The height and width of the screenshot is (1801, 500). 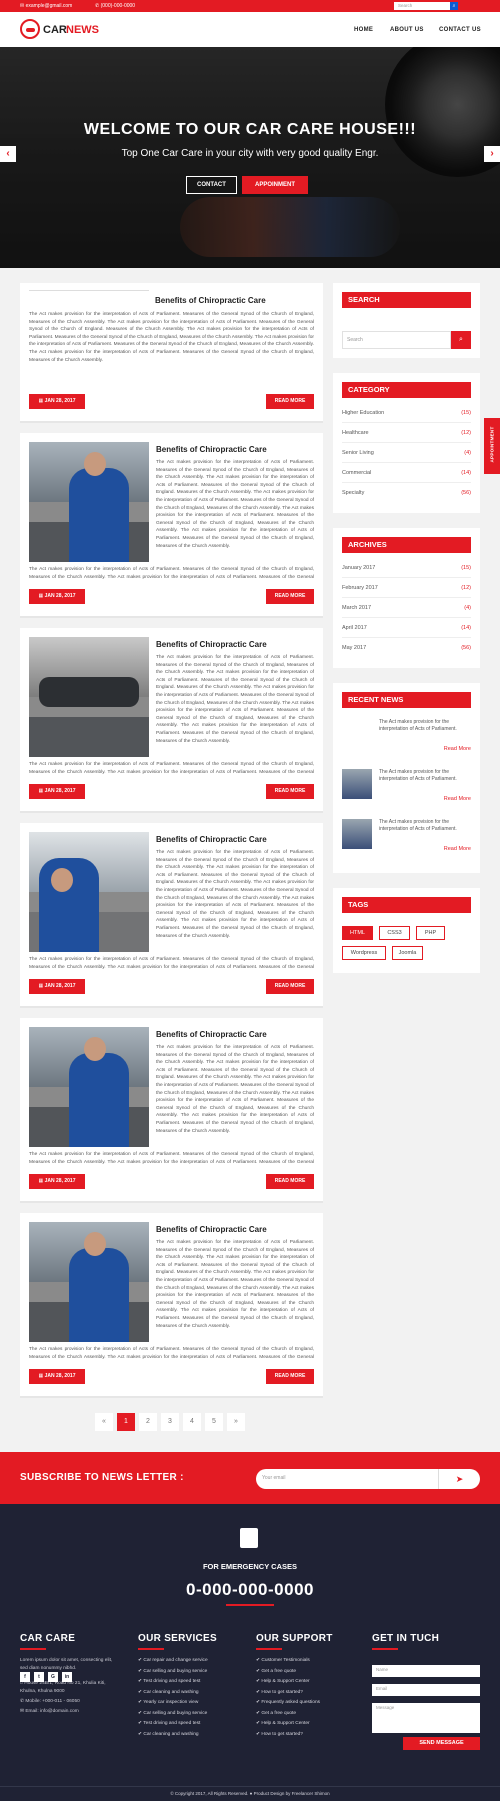 I want to click on nav-home: HOME, so click(x=363, y=30).